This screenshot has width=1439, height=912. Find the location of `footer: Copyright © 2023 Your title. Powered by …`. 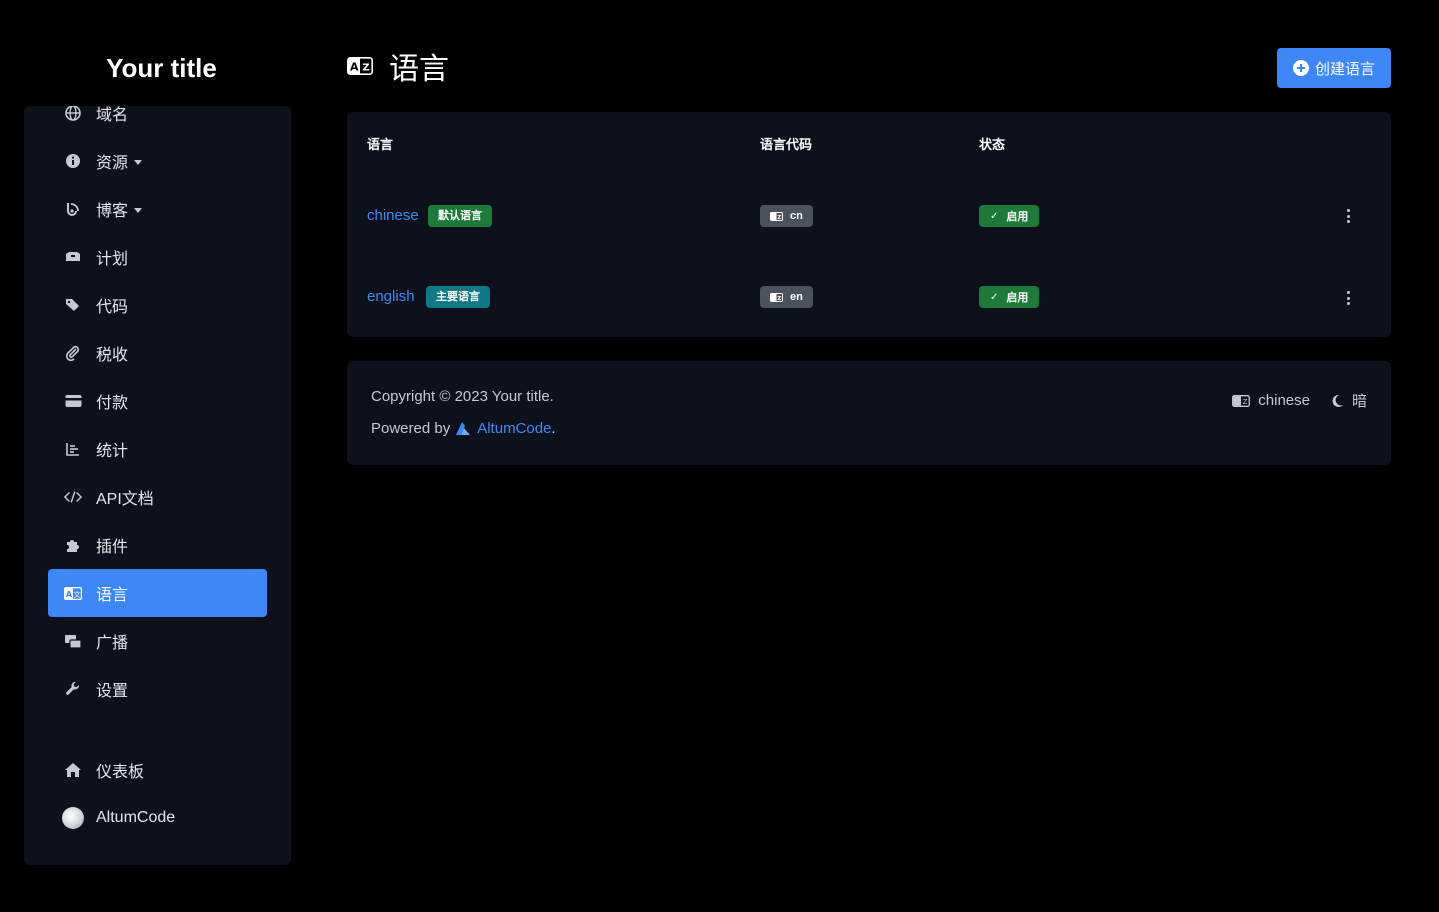

footer: Copyright © 2023 Your title. Powered by … is located at coordinates (869, 413).